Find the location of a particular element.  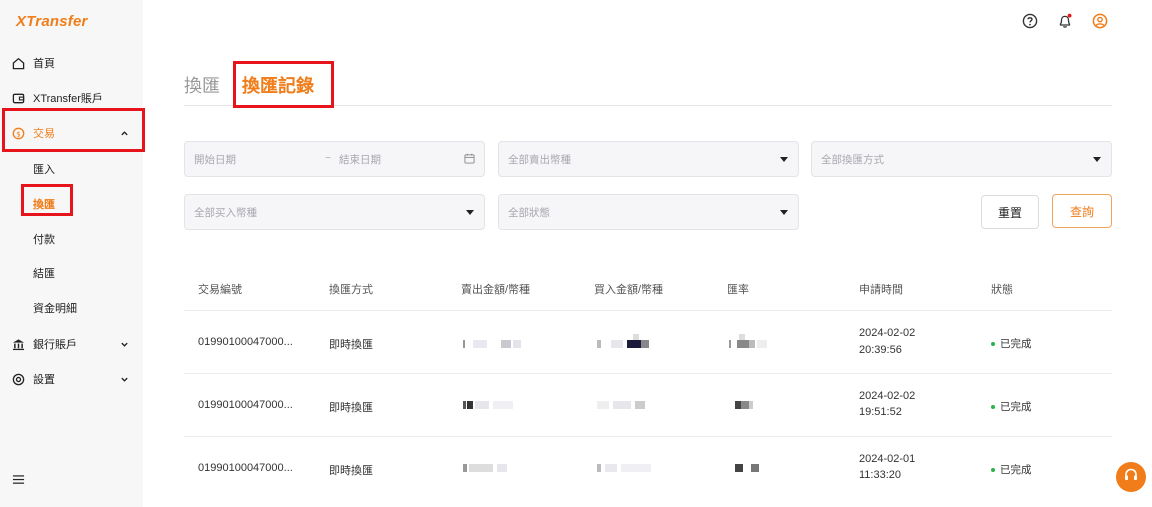

home-icon is located at coordinates (18, 63).